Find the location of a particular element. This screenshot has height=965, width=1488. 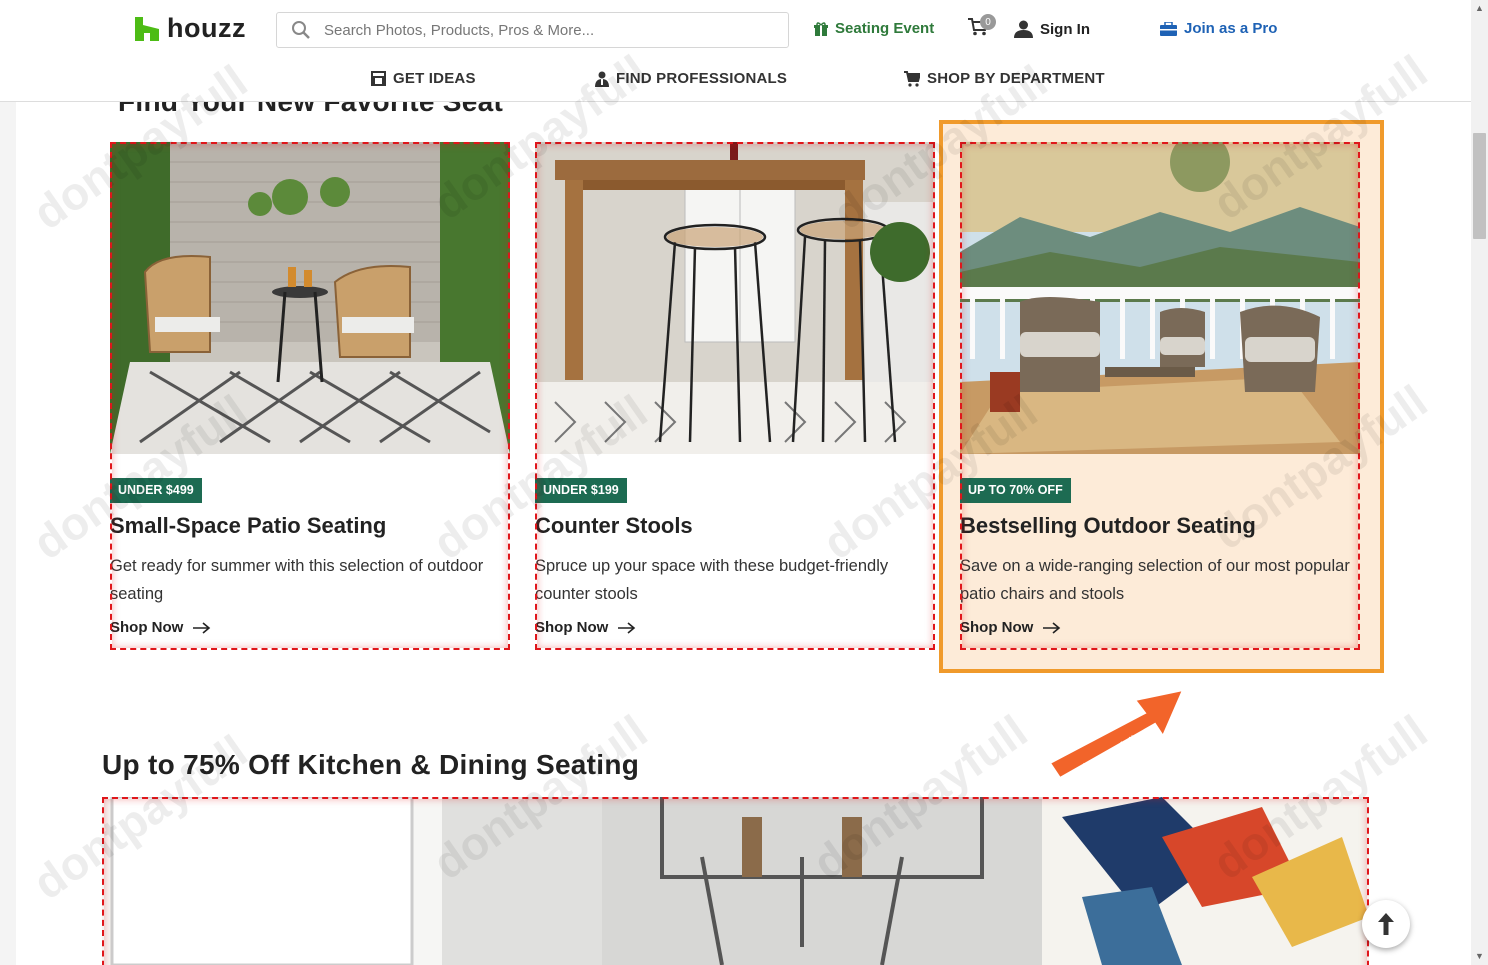

briefcase-icon is located at coordinates (1168, 28).